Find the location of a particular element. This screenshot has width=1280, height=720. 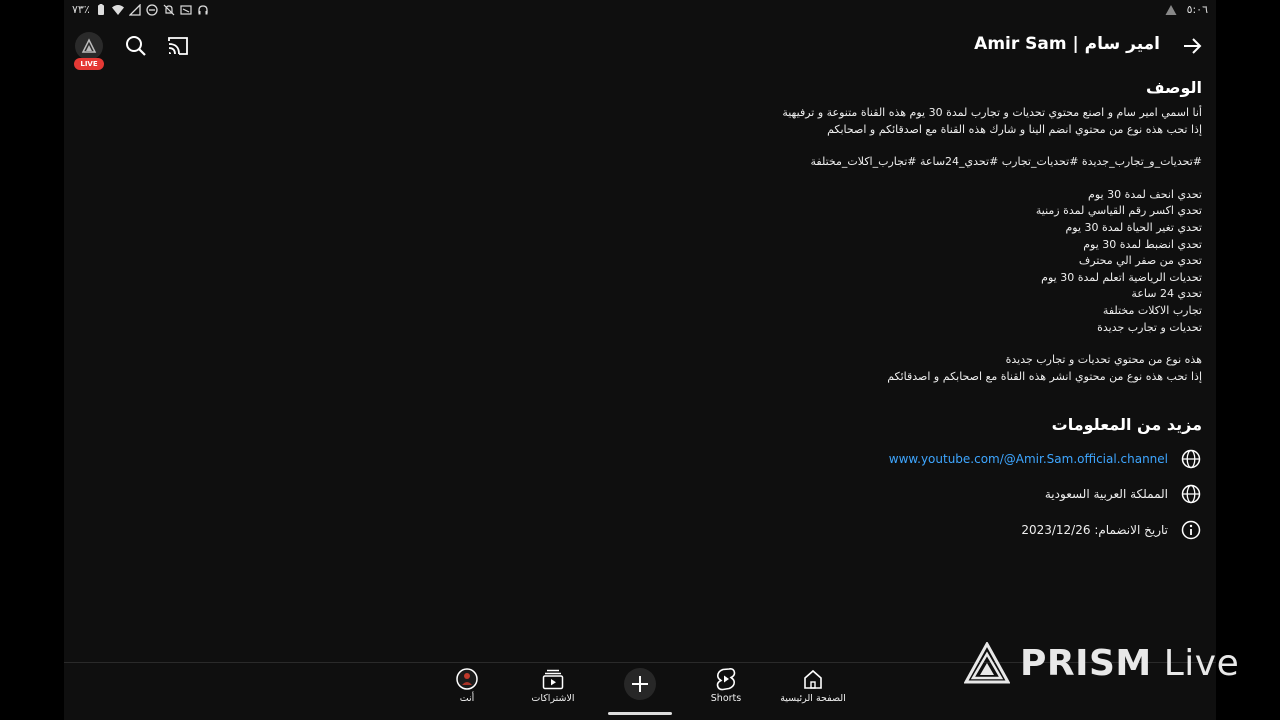

nav-shorts-label: Shorts is located at coordinates (726, 698).